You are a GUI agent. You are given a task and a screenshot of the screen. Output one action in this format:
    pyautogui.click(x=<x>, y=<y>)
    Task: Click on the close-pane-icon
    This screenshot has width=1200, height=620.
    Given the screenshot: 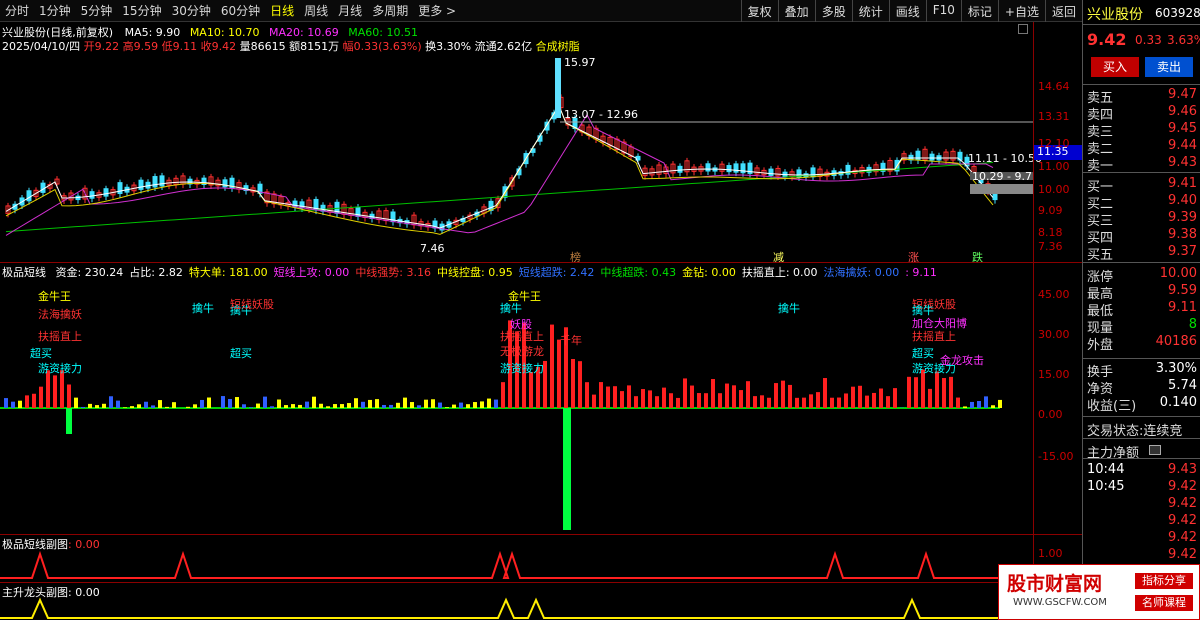 What is the action you would take?
    pyautogui.click(x=1023, y=29)
    